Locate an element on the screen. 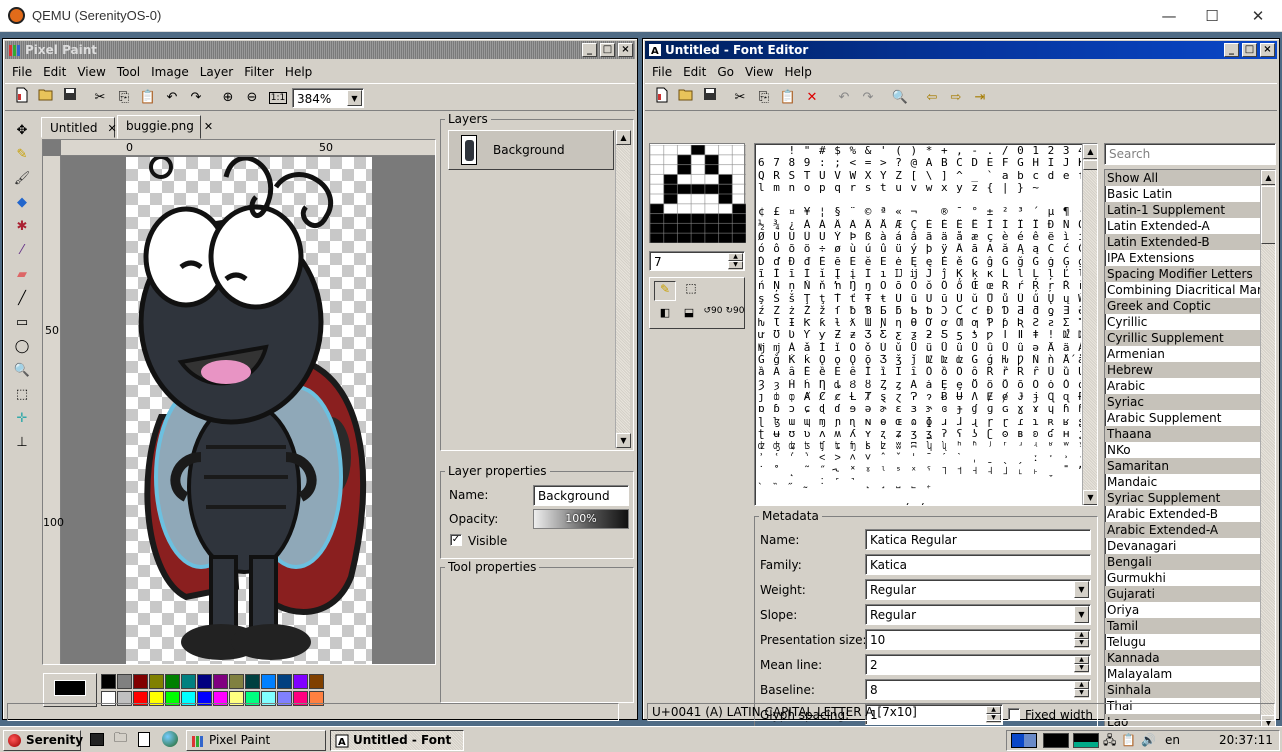 Image resolution: width=1282 pixels, height=752 pixels. list-item: Gujarati is located at coordinates (1182, 594).